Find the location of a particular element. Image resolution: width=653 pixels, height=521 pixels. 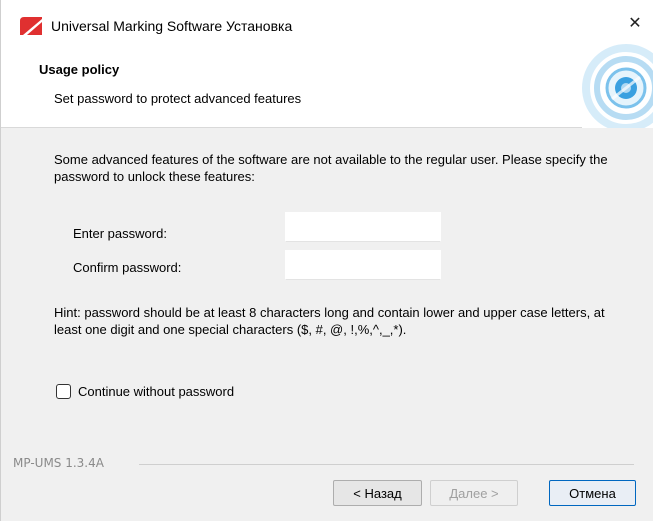

next-button: Далее > is located at coordinates (474, 493).